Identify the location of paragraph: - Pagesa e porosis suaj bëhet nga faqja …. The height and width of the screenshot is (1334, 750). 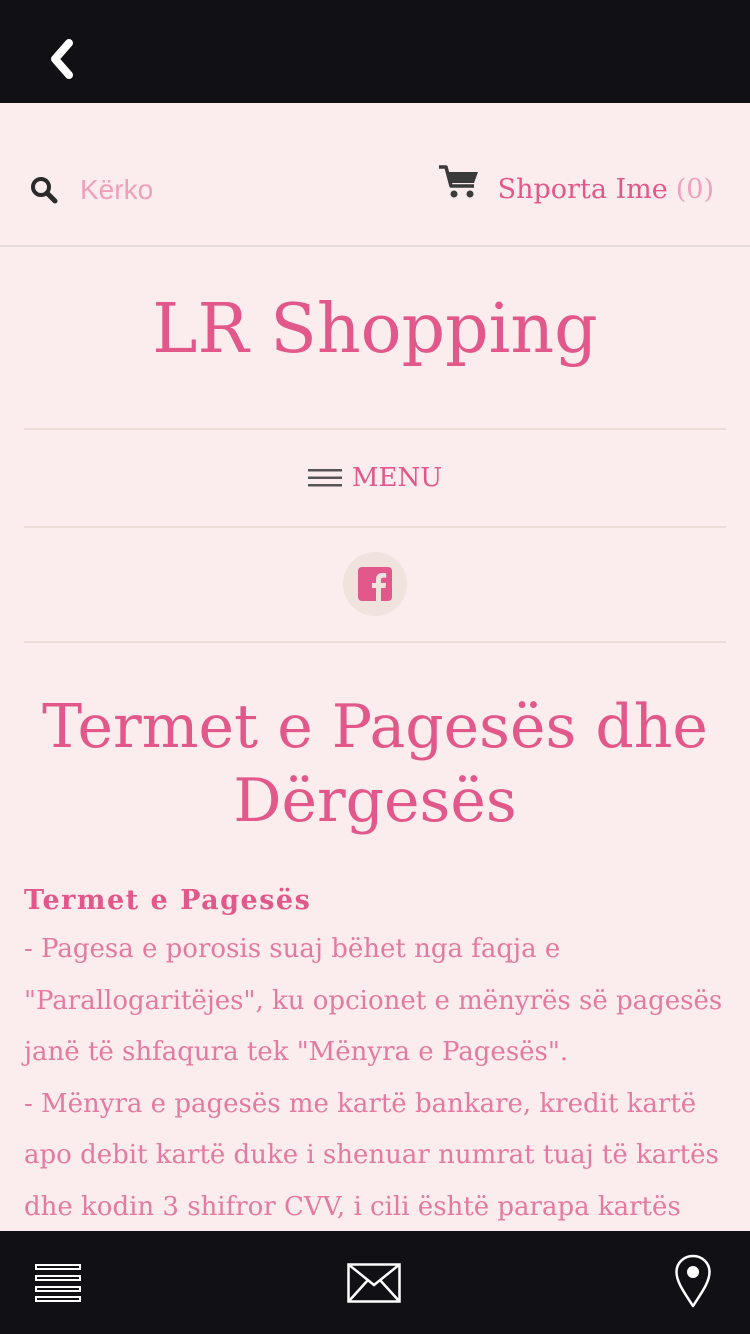
(373, 1001).